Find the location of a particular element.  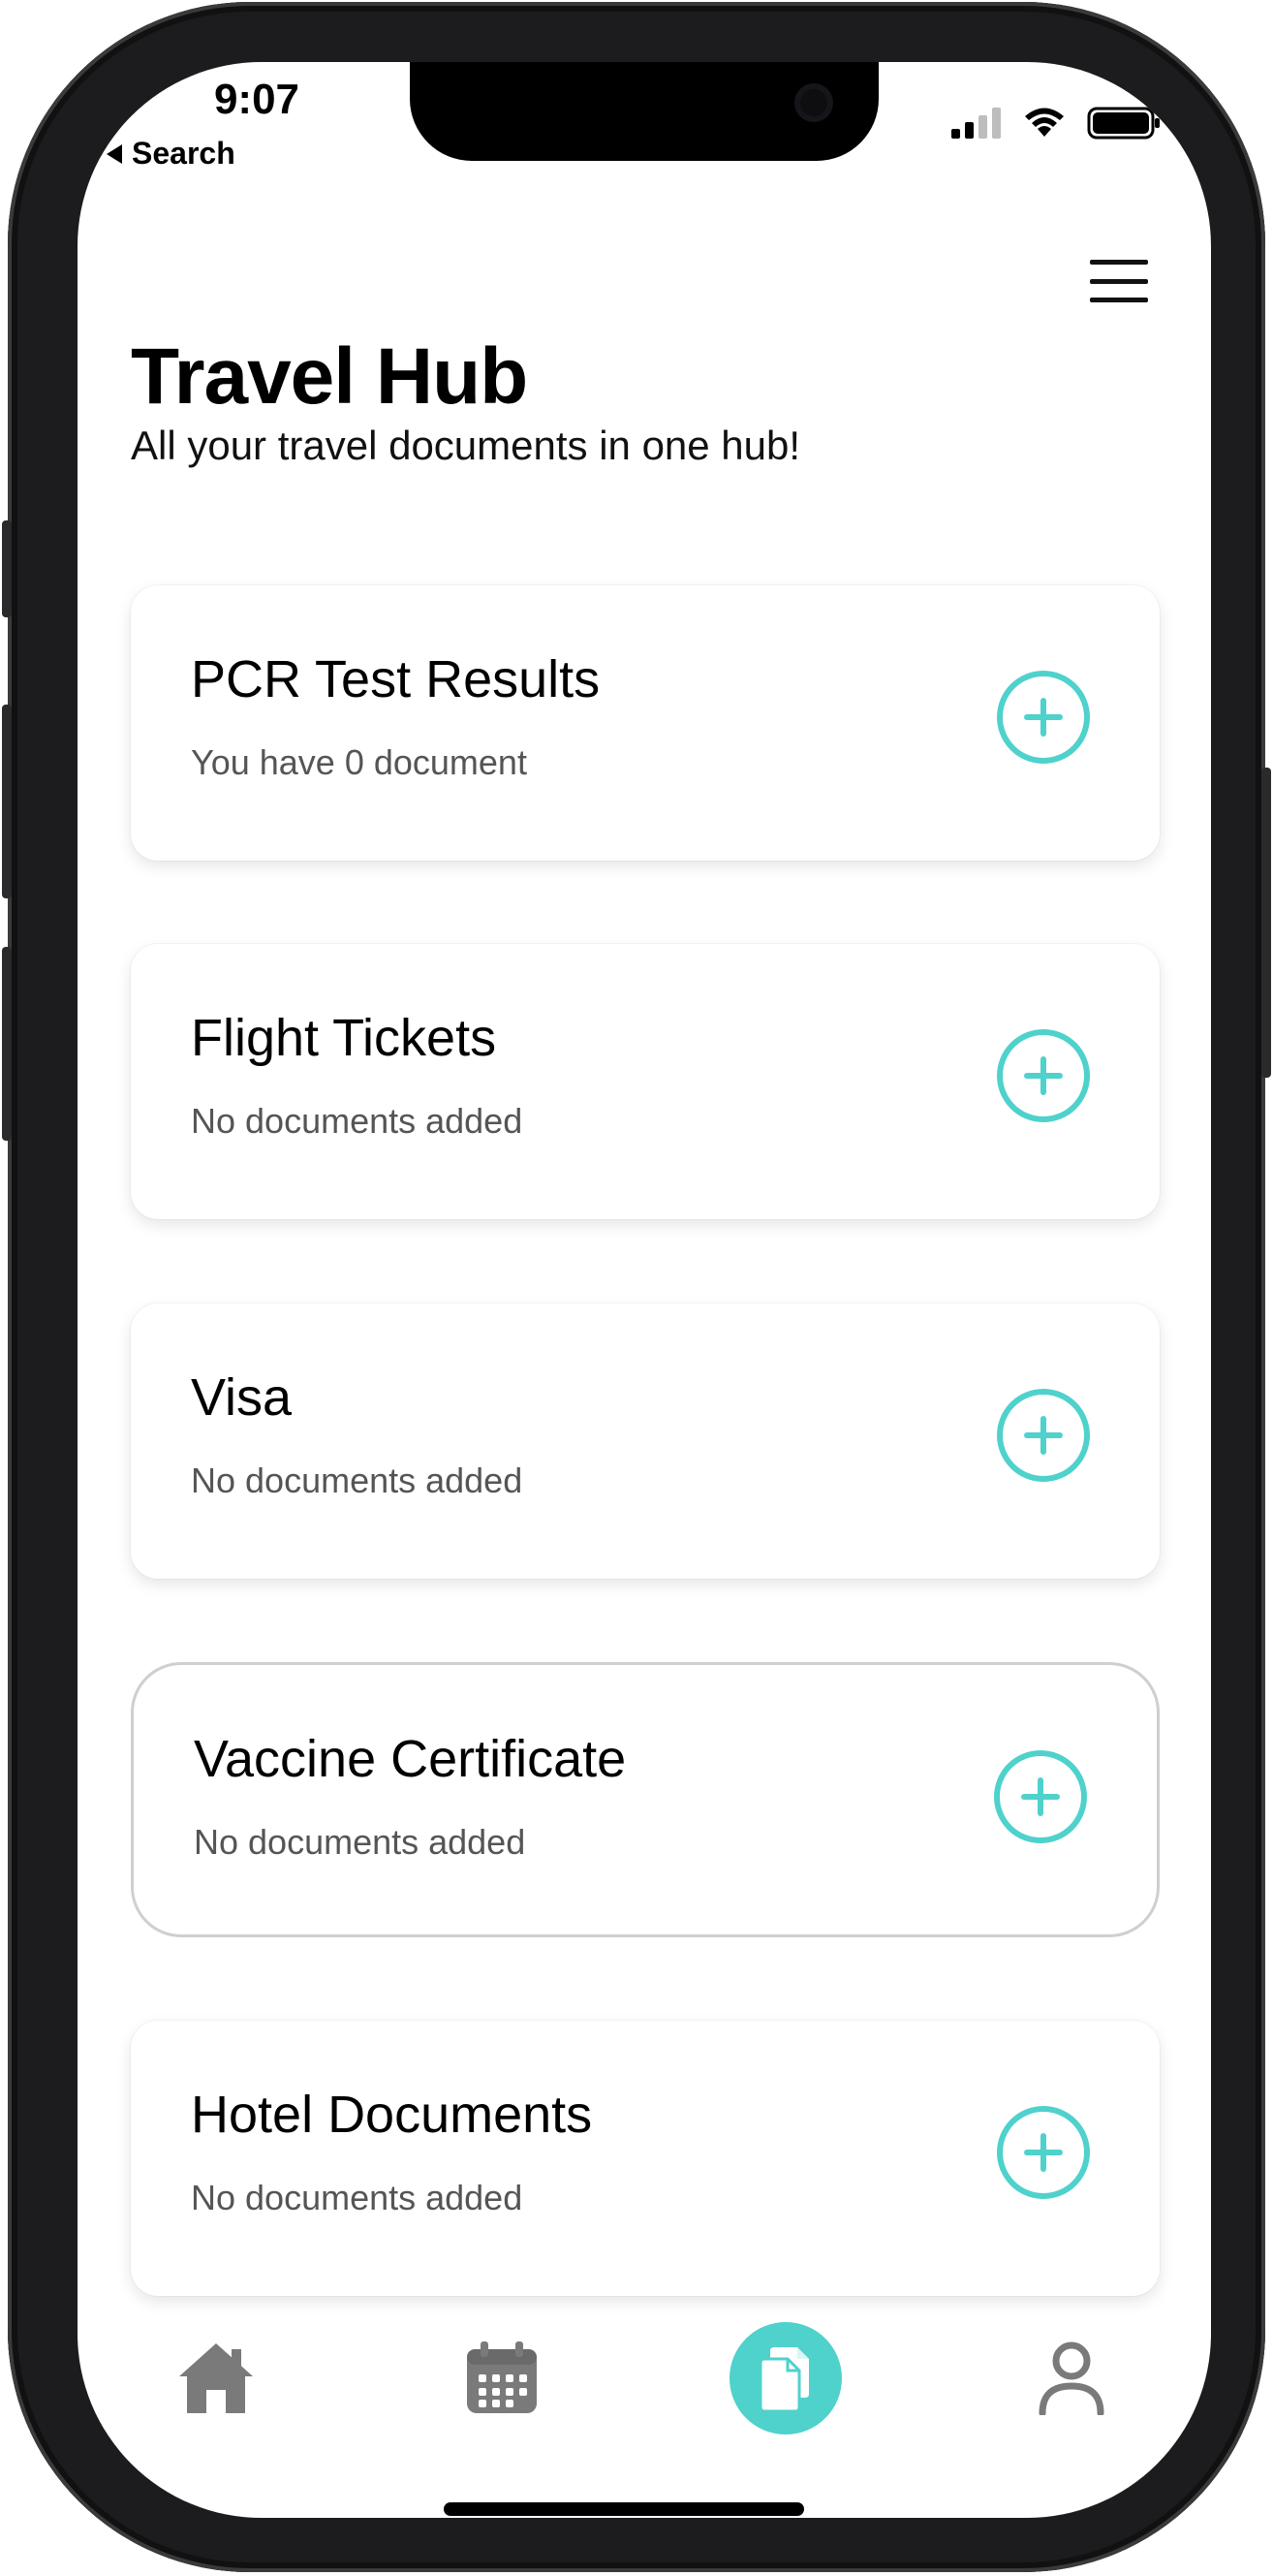

notch is located at coordinates (644, 111).